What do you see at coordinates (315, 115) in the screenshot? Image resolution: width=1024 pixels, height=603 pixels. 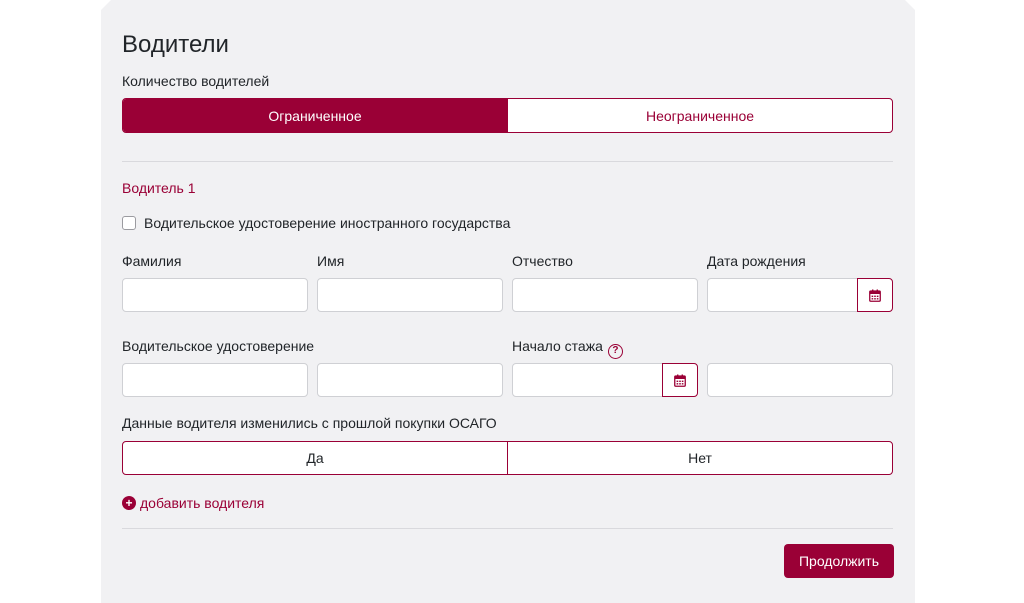 I see `limited-drivers-option: Ограниченное` at bounding box center [315, 115].